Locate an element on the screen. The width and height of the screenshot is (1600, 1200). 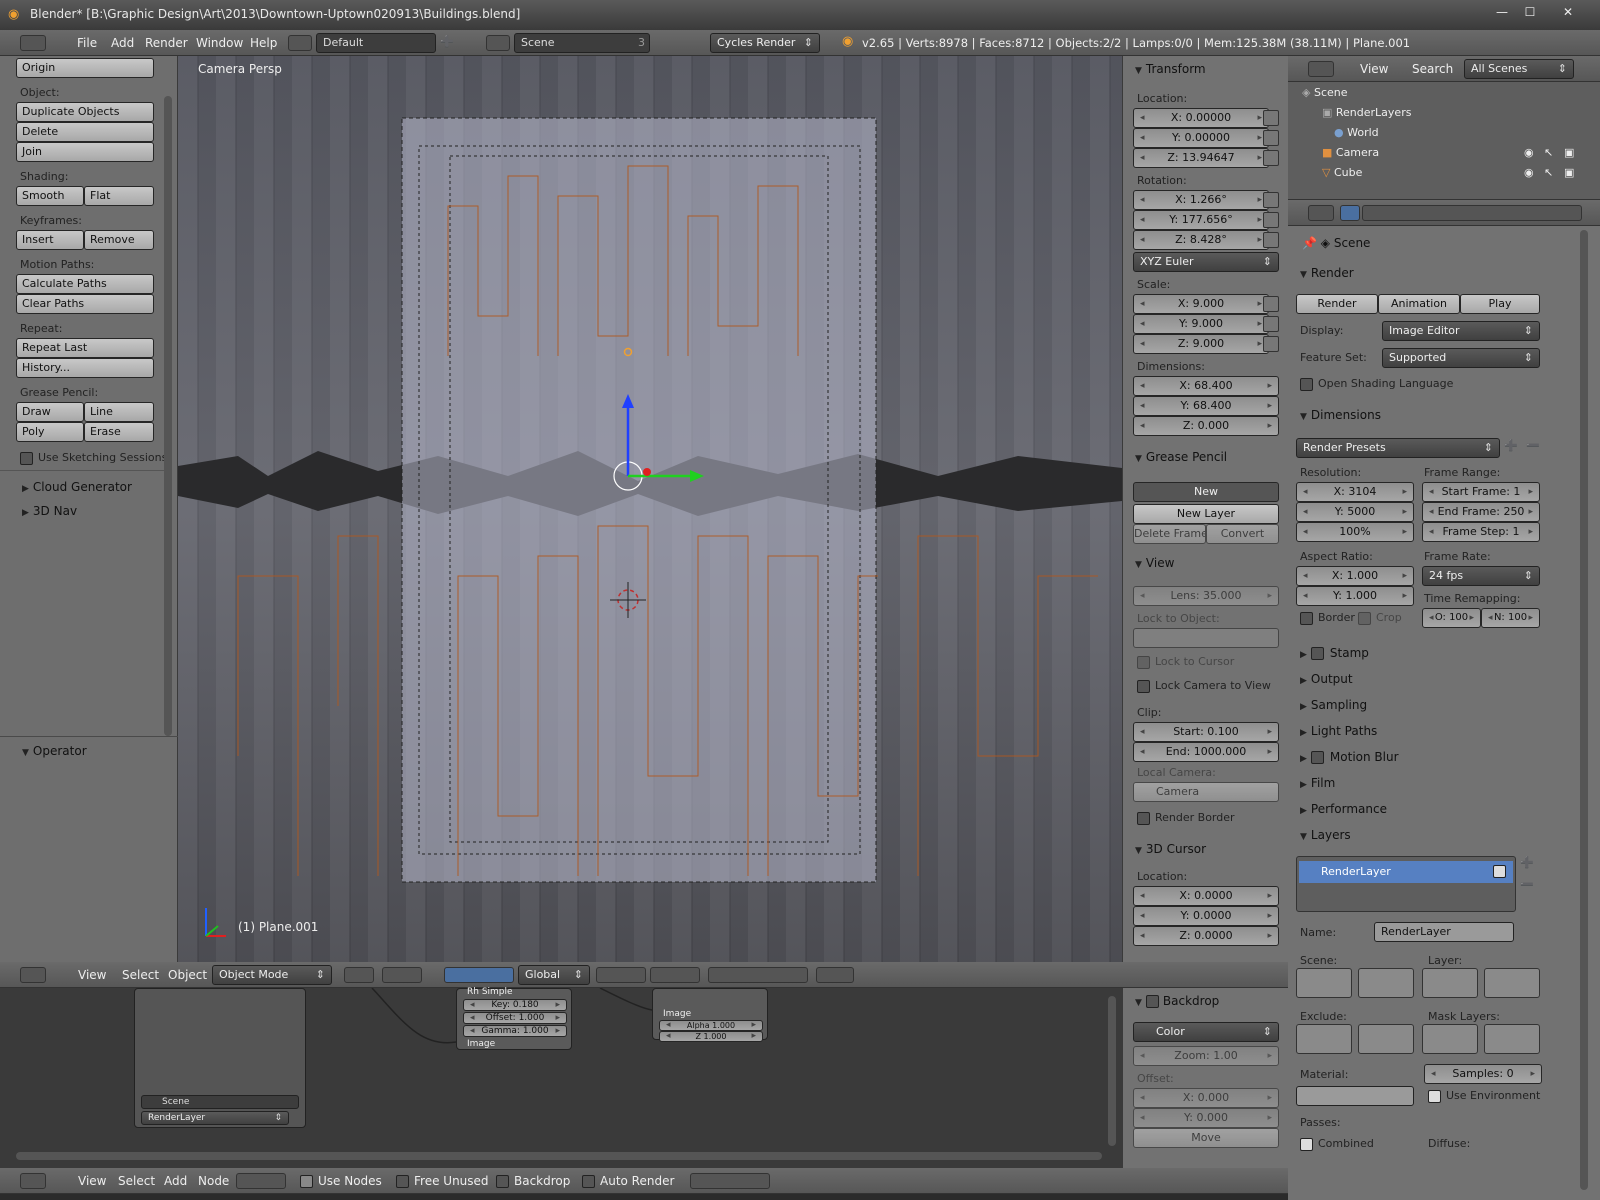
menu-add: Add is located at coordinates (122, 43).